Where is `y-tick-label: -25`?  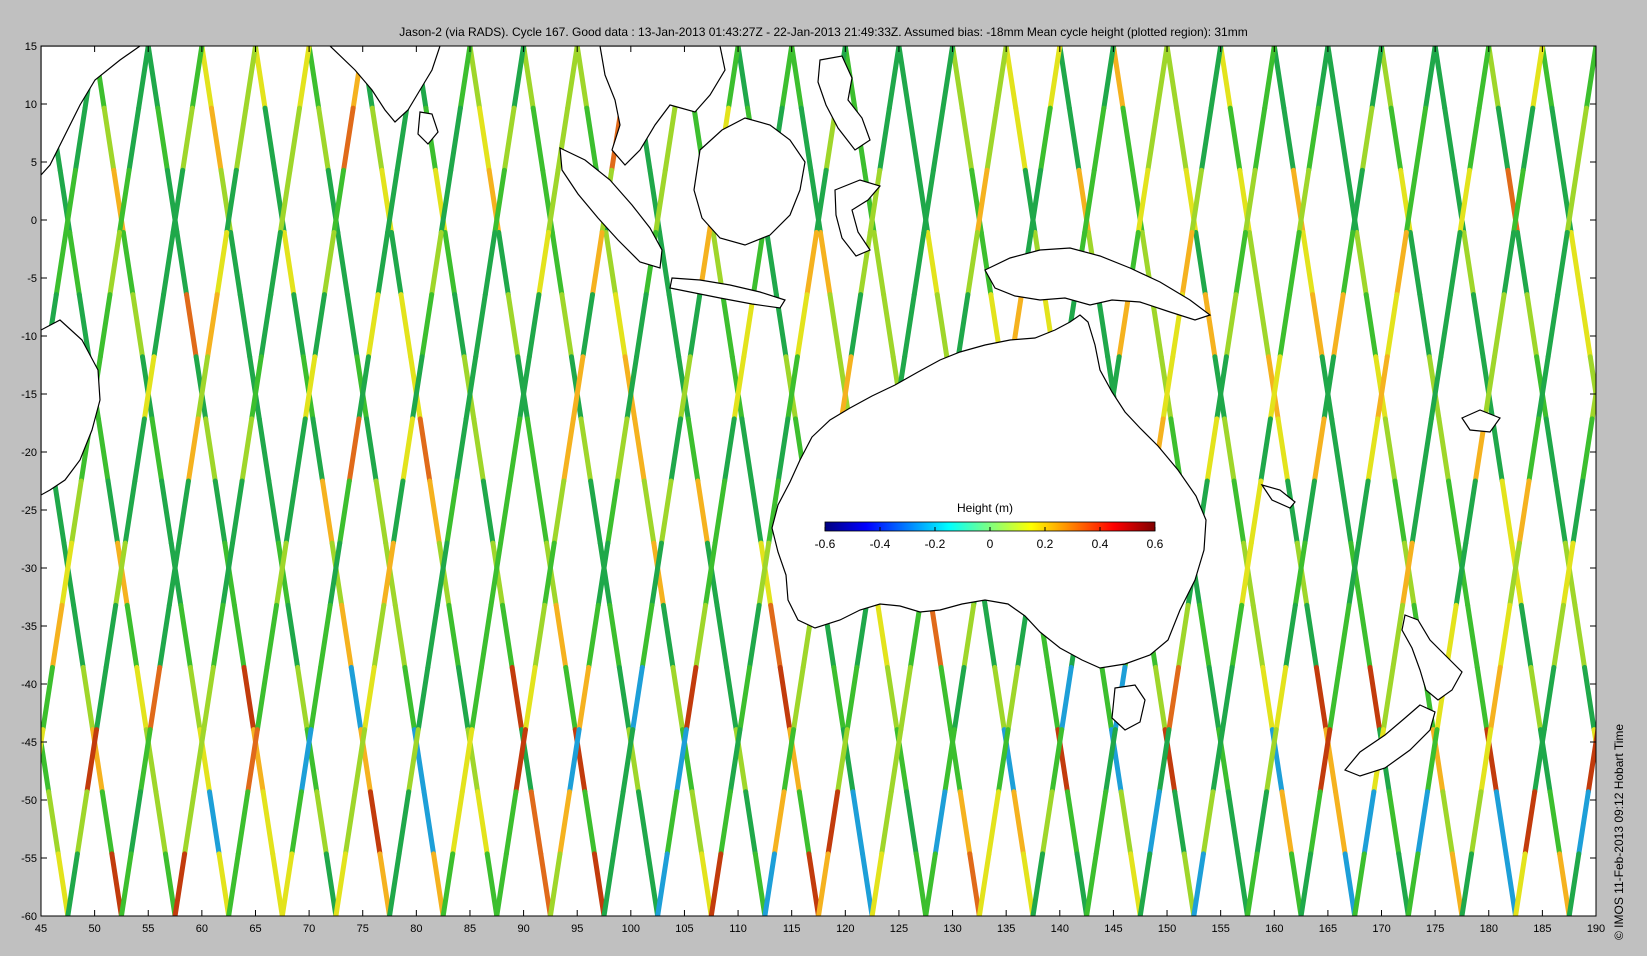 y-tick-label: -25 is located at coordinates (29, 511).